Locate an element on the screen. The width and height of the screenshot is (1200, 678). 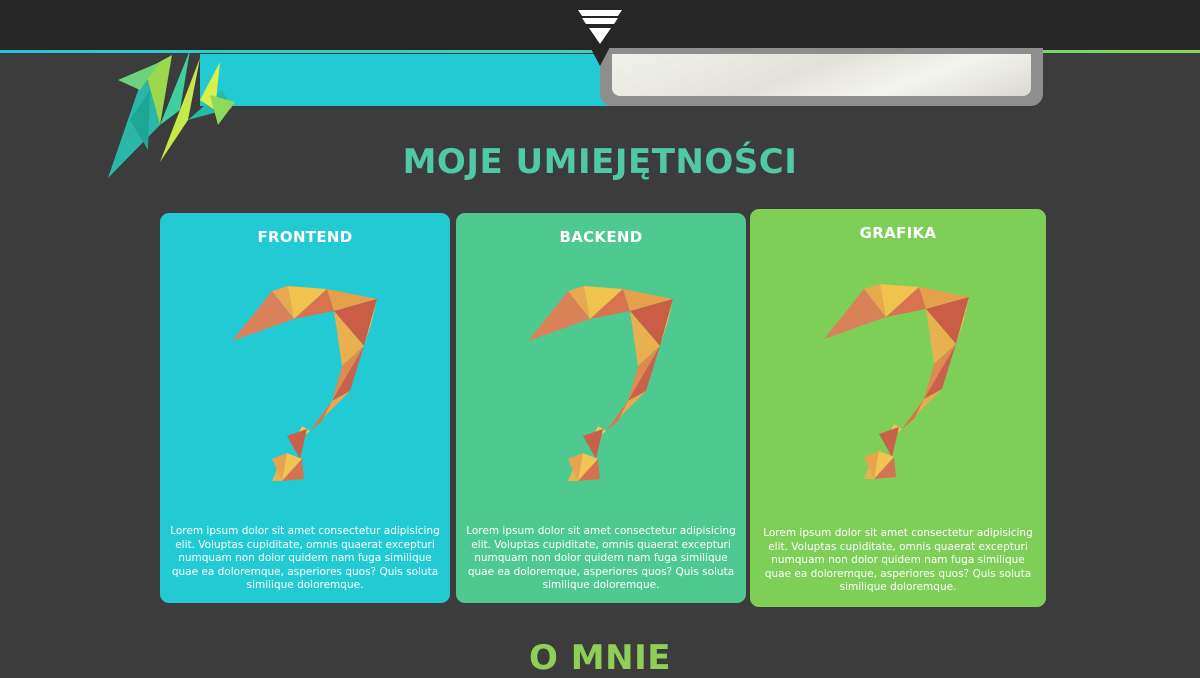
about-section-title: O MNIE is located at coordinates (600, 658).